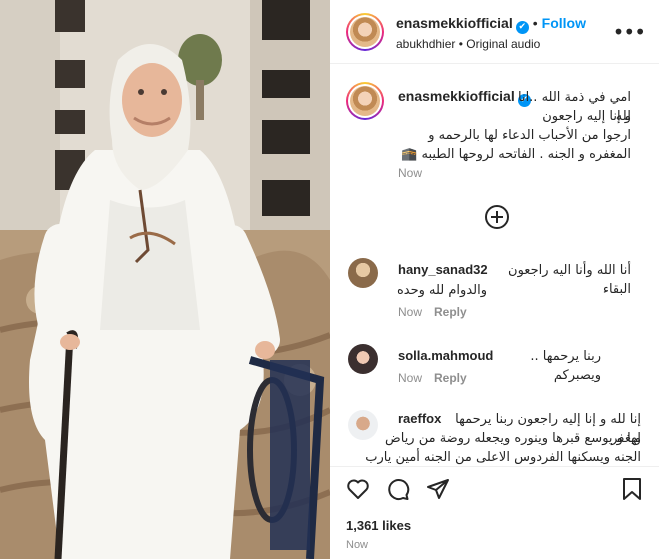 The image size is (659, 559). Describe the element at coordinates (629, 32) in the screenshot. I see `more-options-icon: •••` at that location.